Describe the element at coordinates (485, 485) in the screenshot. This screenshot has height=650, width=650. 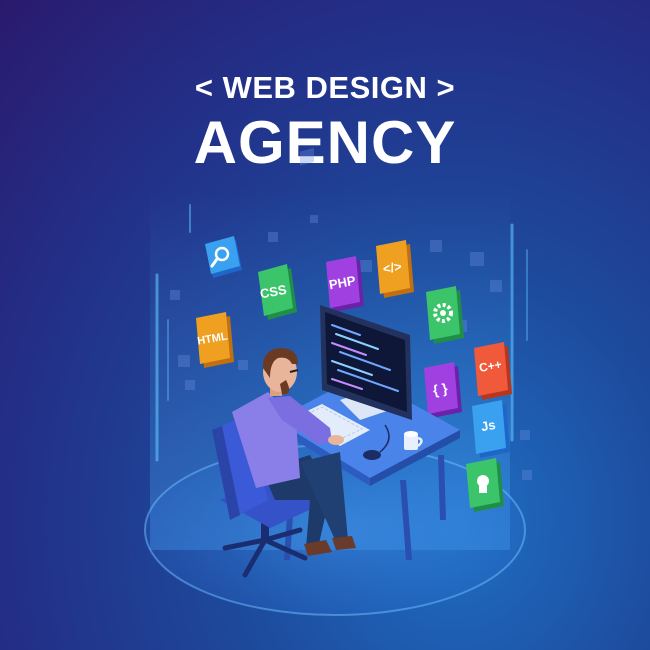
I see `lightbulb-tile` at that location.